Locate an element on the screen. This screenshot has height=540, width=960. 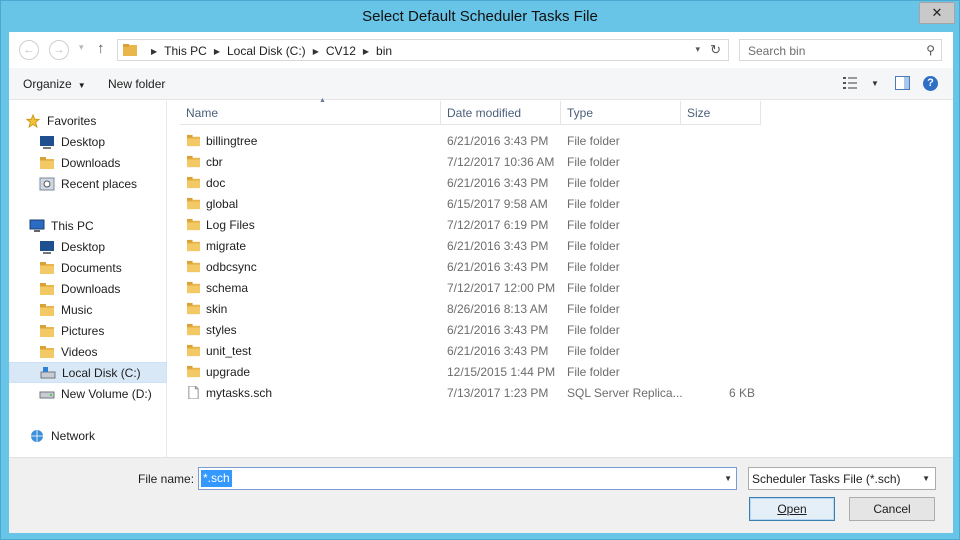
breadcrumb-item: CV12 is located at coordinates (341, 51).